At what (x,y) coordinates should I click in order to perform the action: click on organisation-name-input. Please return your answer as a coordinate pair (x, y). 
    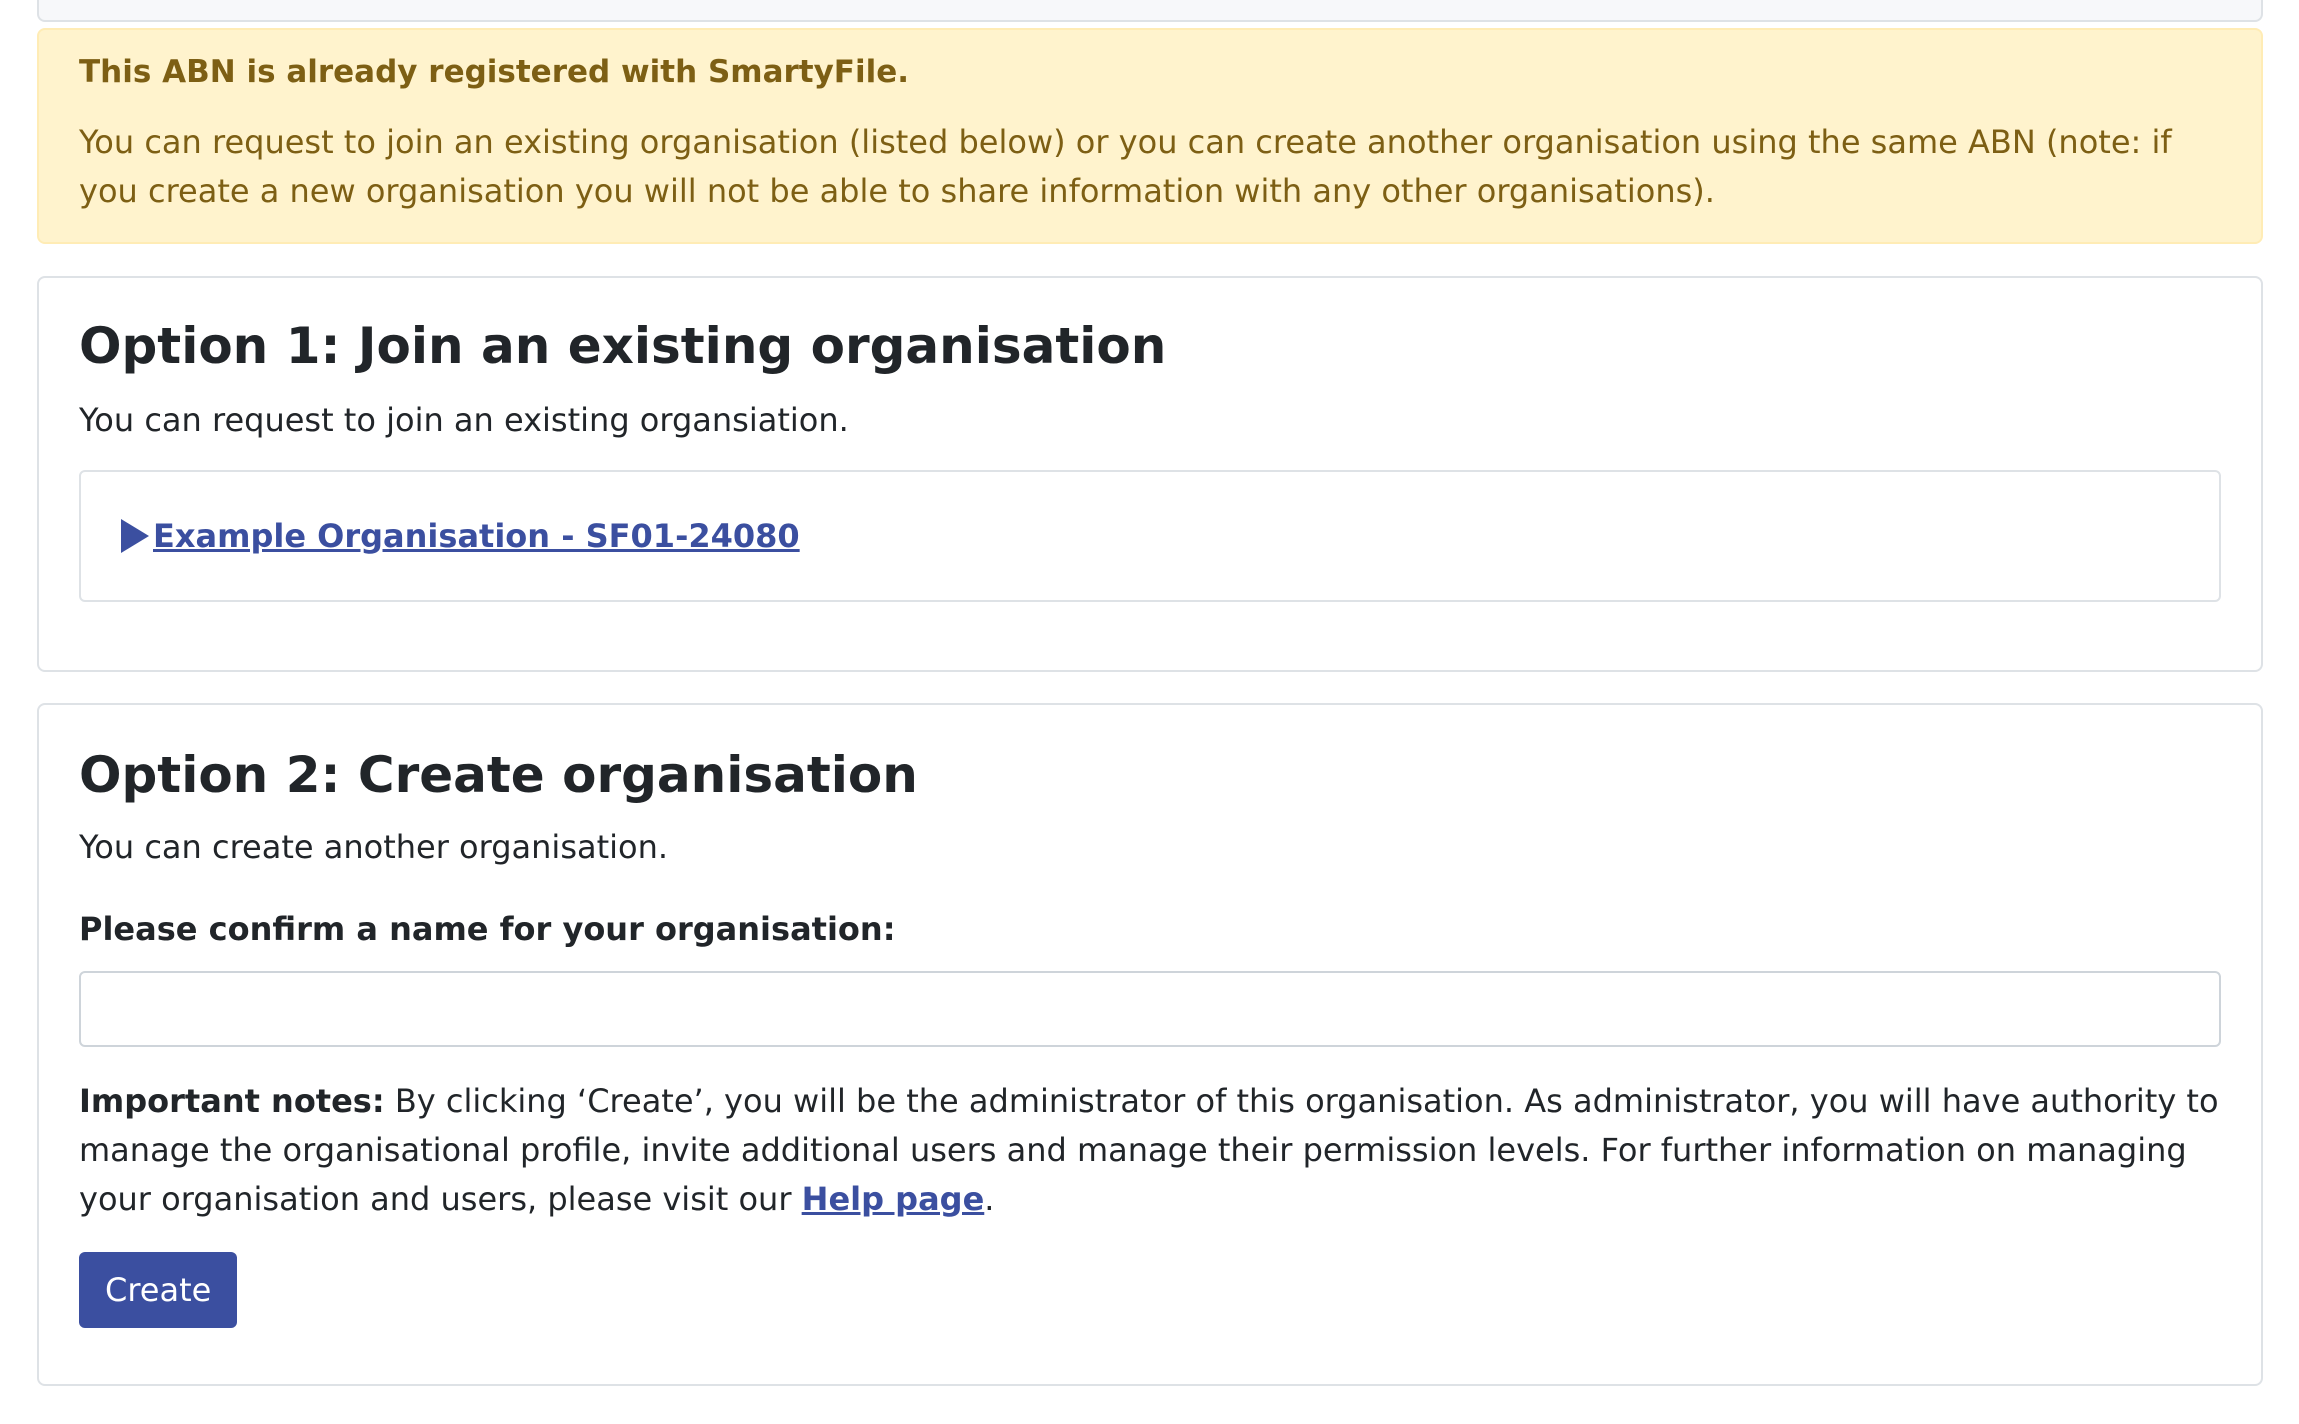
    Looking at the image, I should click on (1150, 1009).